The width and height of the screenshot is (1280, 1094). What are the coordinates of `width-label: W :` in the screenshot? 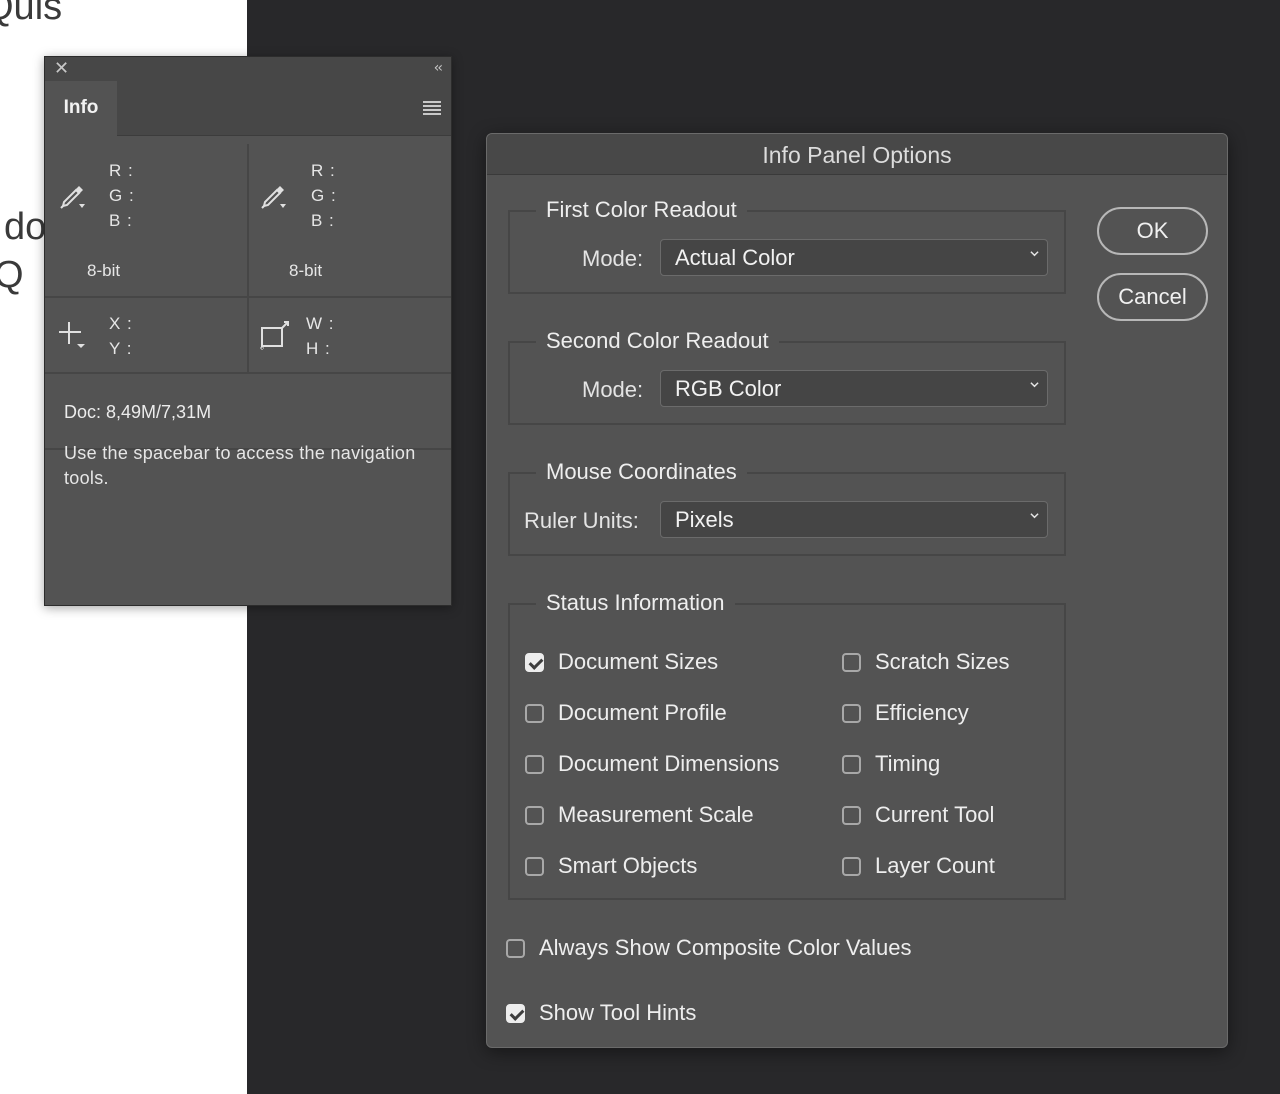 It's located at (320, 323).